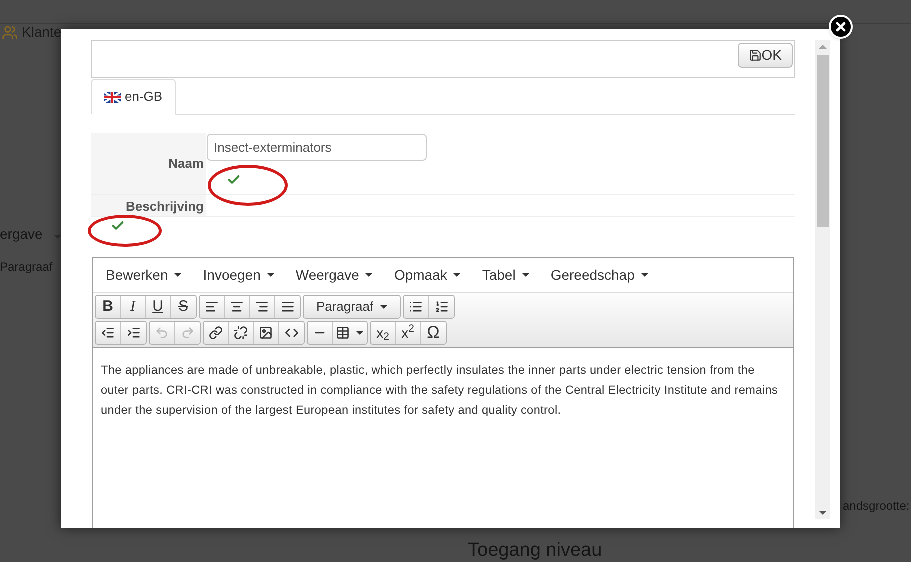 This screenshot has height=562, width=911. What do you see at coordinates (165, 207) in the screenshot?
I see `field-label: Beschrijving` at bounding box center [165, 207].